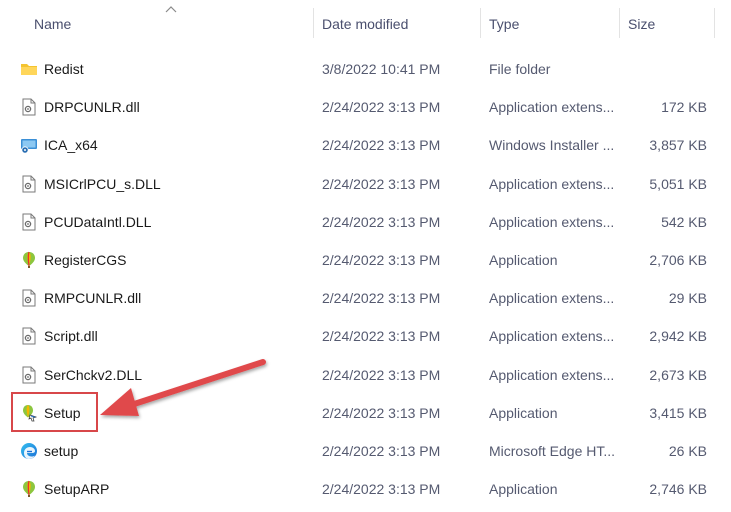 The image size is (731, 512). I want to click on file-row: Redist 3/8/2022 10:41 PM File folder, so click(365, 69).